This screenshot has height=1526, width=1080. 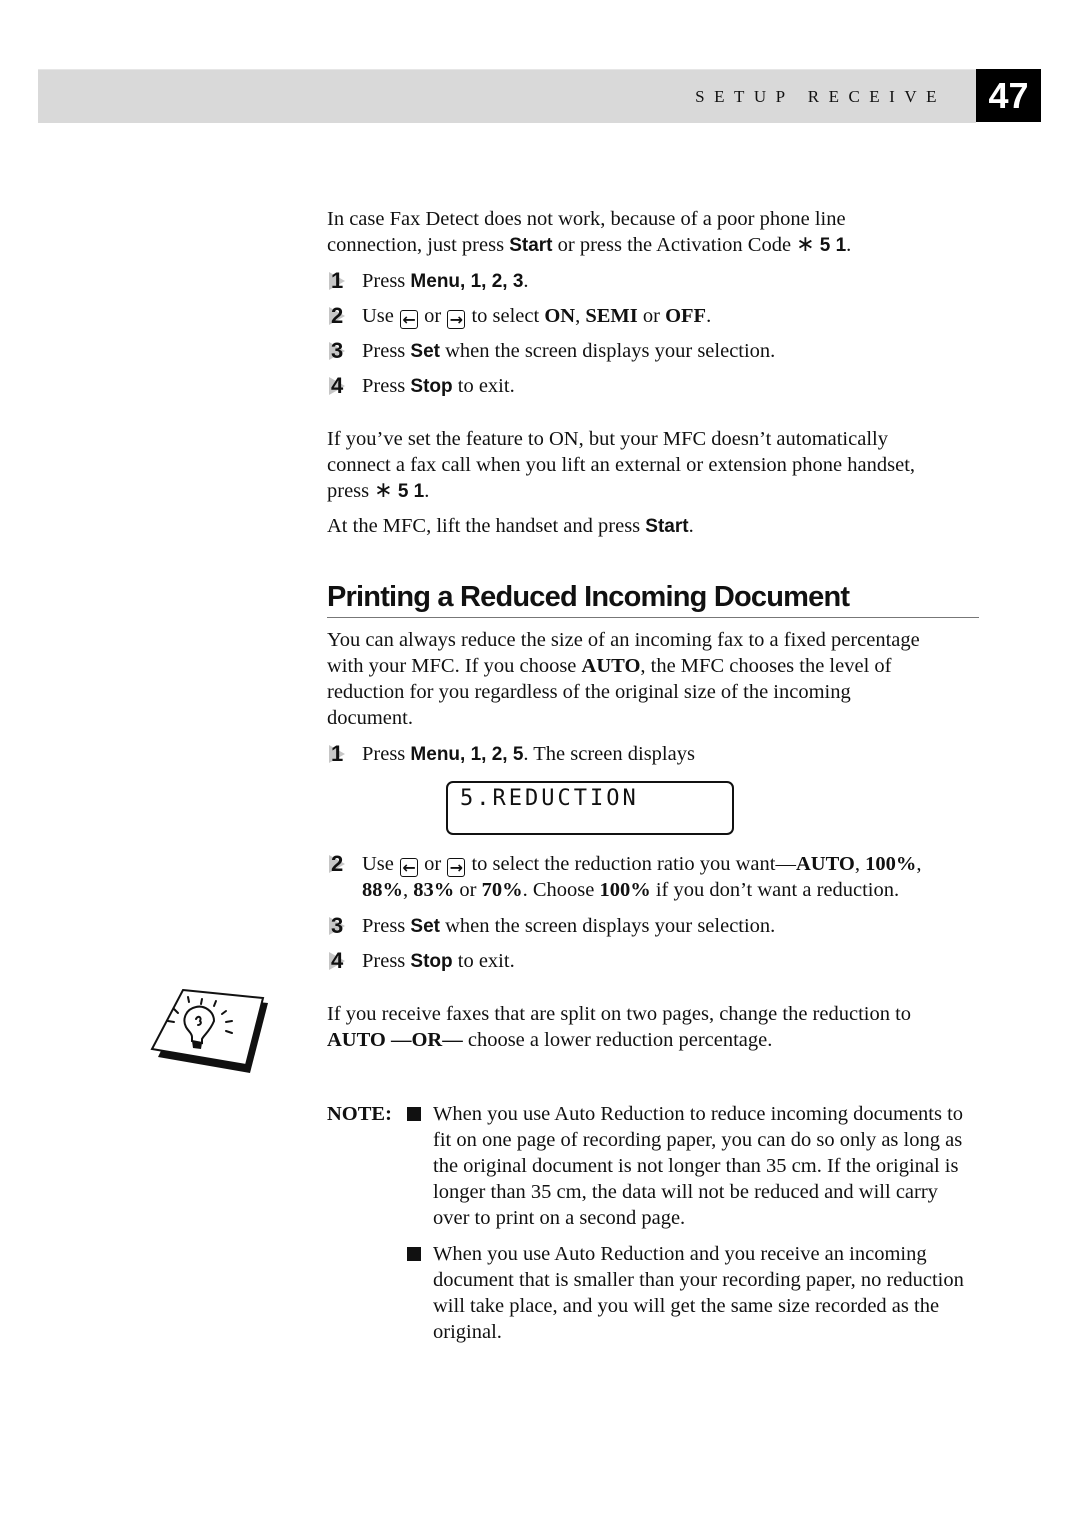 I want to click on step-number-marker: 4, so click(x=342, y=961).